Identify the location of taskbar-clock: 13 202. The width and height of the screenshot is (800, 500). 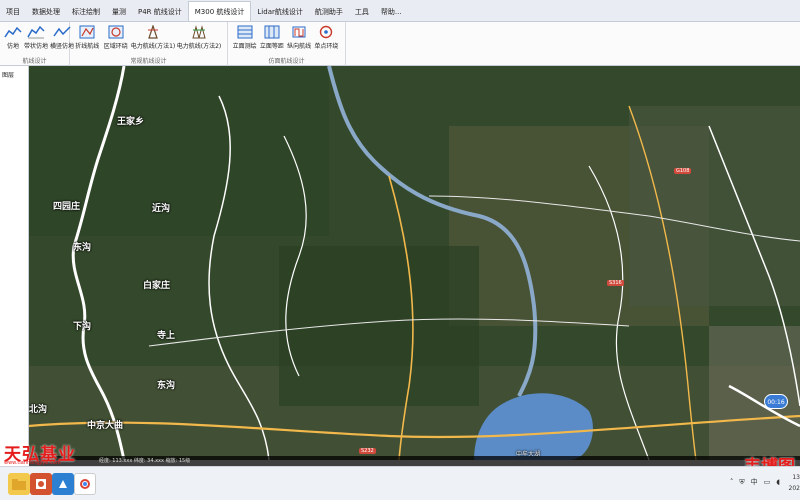
(791, 483).